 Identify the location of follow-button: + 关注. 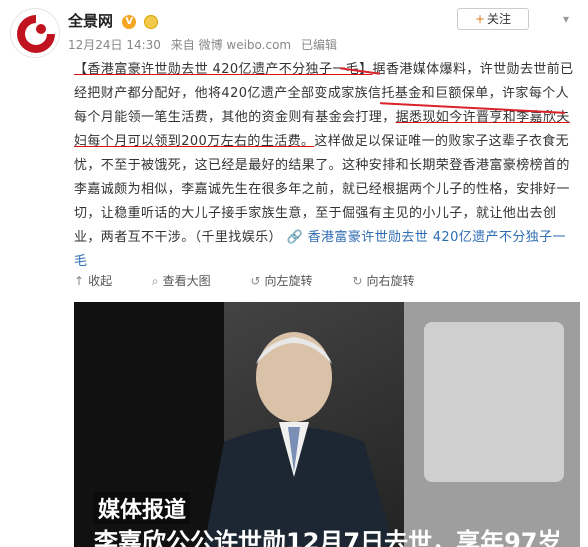
(493, 19).